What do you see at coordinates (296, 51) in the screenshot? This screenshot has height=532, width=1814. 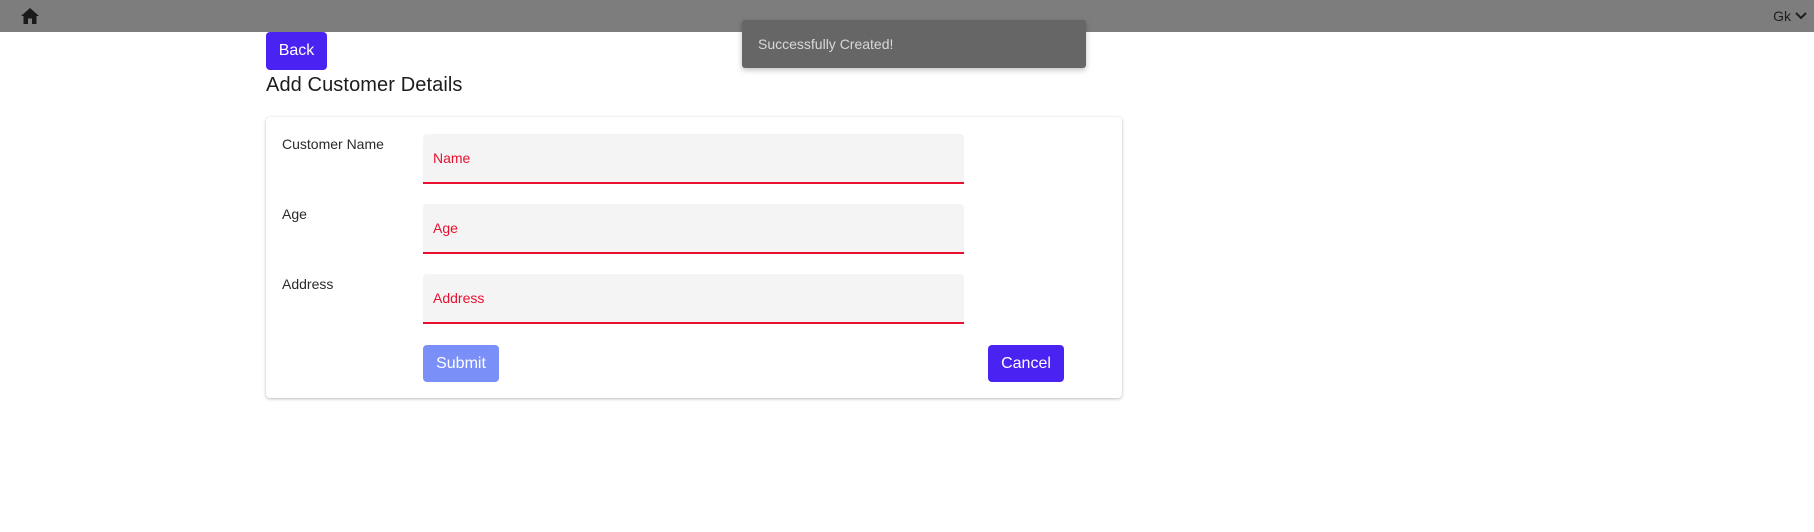 I see `back-button: Back` at bounding box center [296, 51].